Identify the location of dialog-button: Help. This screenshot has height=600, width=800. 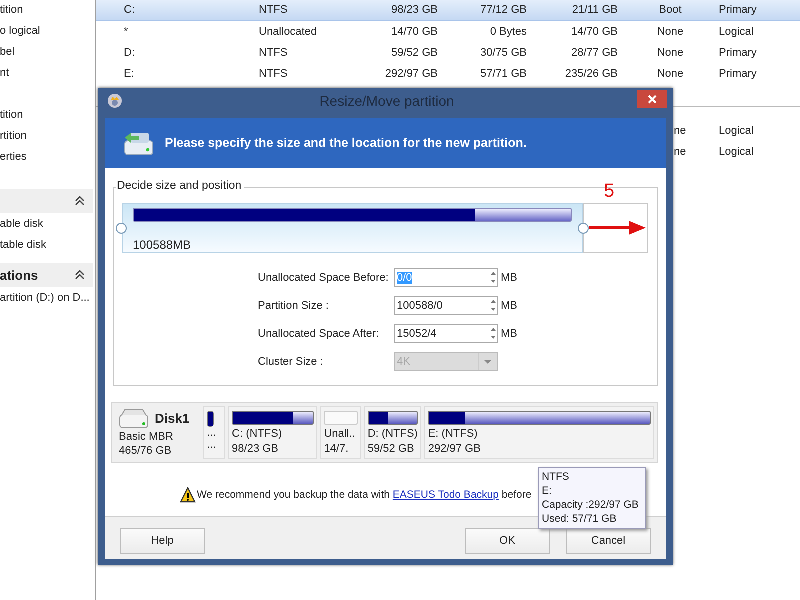
(162, 541).